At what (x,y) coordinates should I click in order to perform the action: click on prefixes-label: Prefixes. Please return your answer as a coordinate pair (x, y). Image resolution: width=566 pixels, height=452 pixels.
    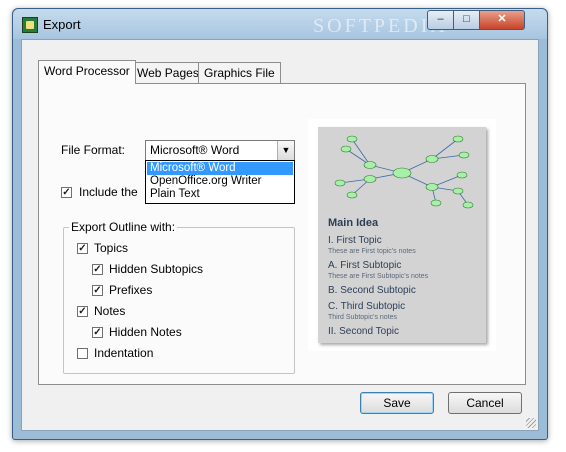
    Looking at the image, I should click on (131, 290).